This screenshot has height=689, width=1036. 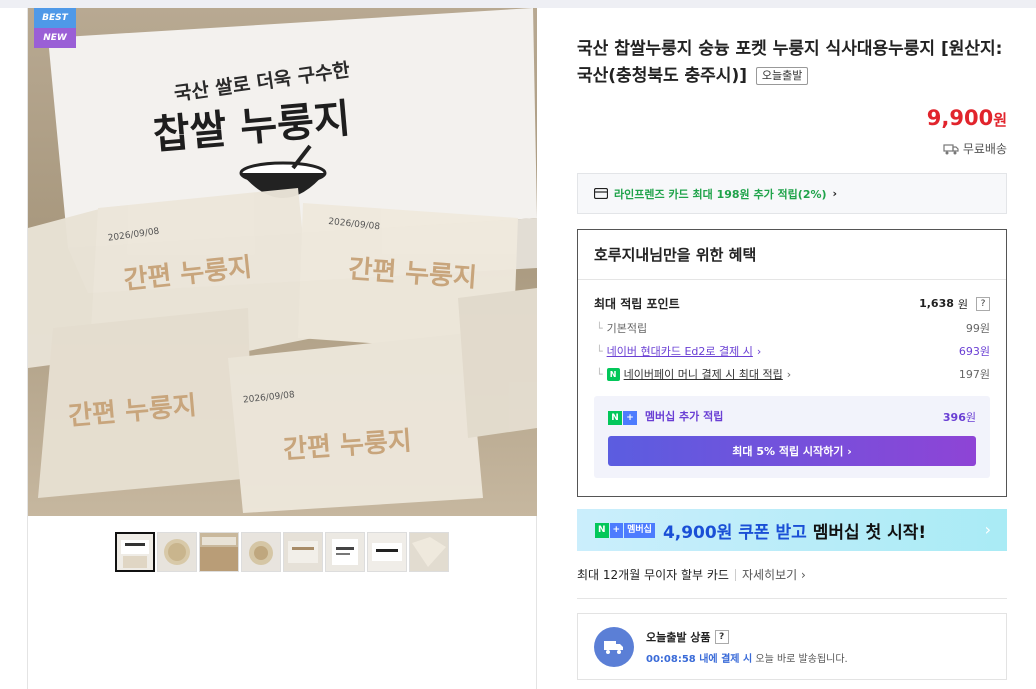 I want to click on today-shipping-box: 오늘출발 상품 ? 00:08:58 내에 결제 시 오늘 바로 발송됩니다., so click(x=792, y=646).